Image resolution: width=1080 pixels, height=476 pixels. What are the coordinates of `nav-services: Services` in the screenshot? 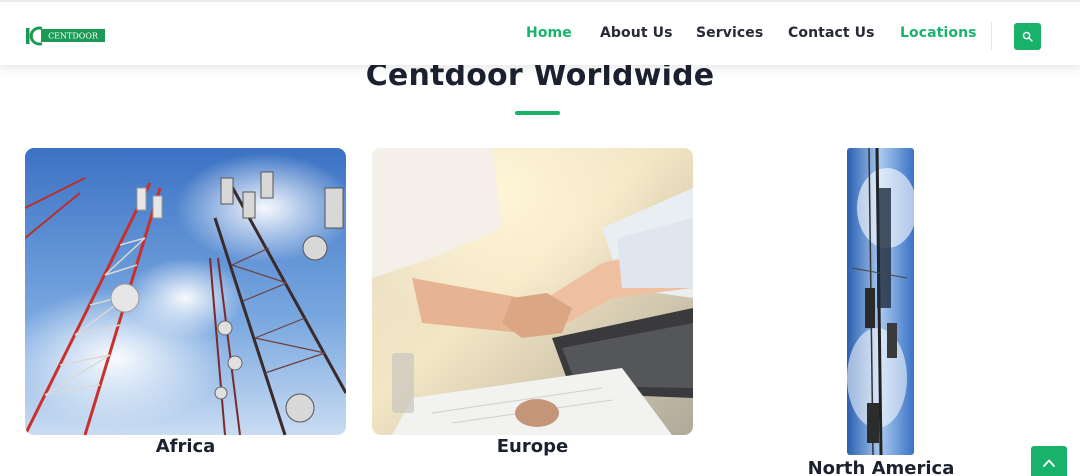 It's located at (729, 35).